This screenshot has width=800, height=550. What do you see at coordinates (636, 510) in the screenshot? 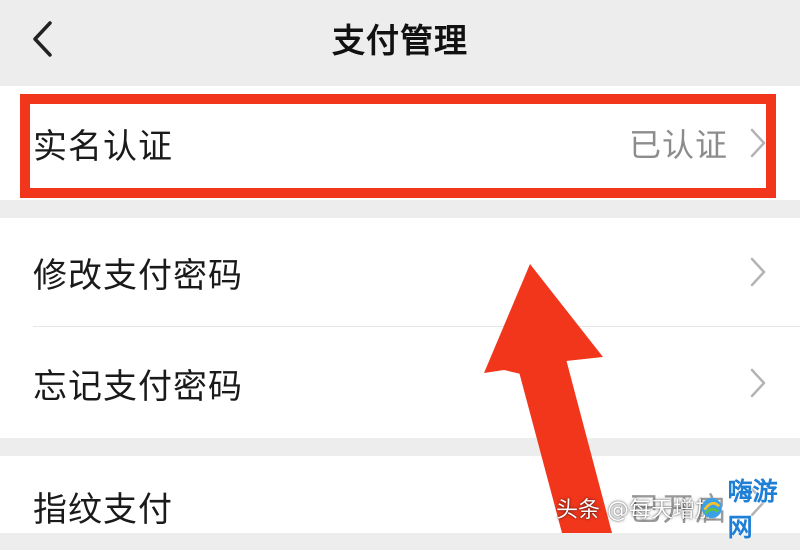
I see `watermark-text: 头条 @每天增加` at bounding box center [636, 510].